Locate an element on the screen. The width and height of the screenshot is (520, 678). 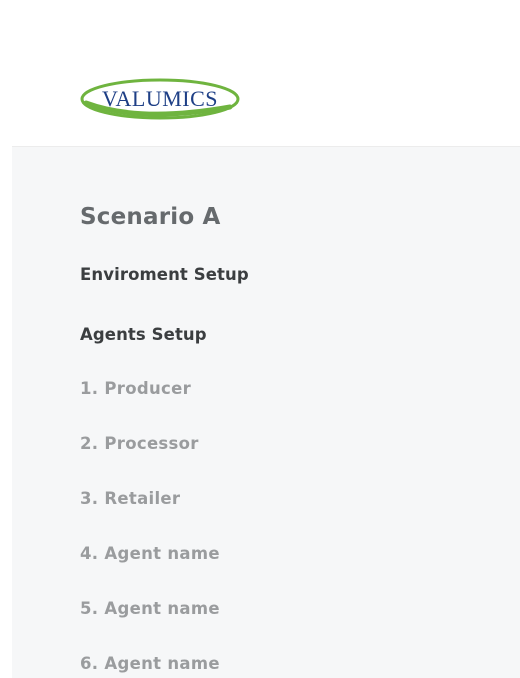
agent-item-processor: 2. Processor is located at coordinates (139, 443).